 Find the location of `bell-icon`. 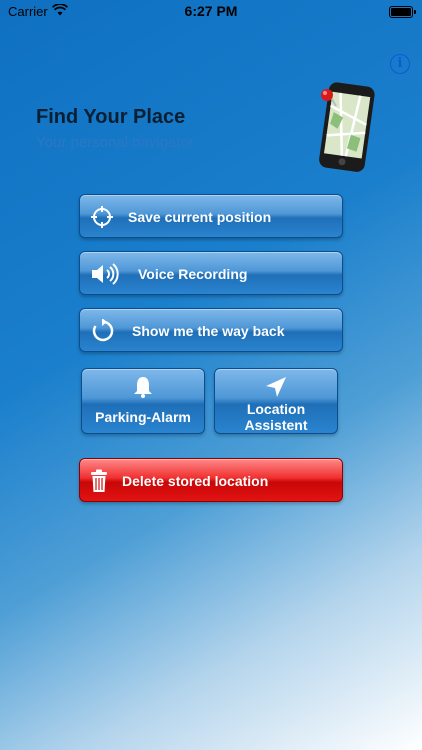

bell-icon is located at coordinates (143, 387).